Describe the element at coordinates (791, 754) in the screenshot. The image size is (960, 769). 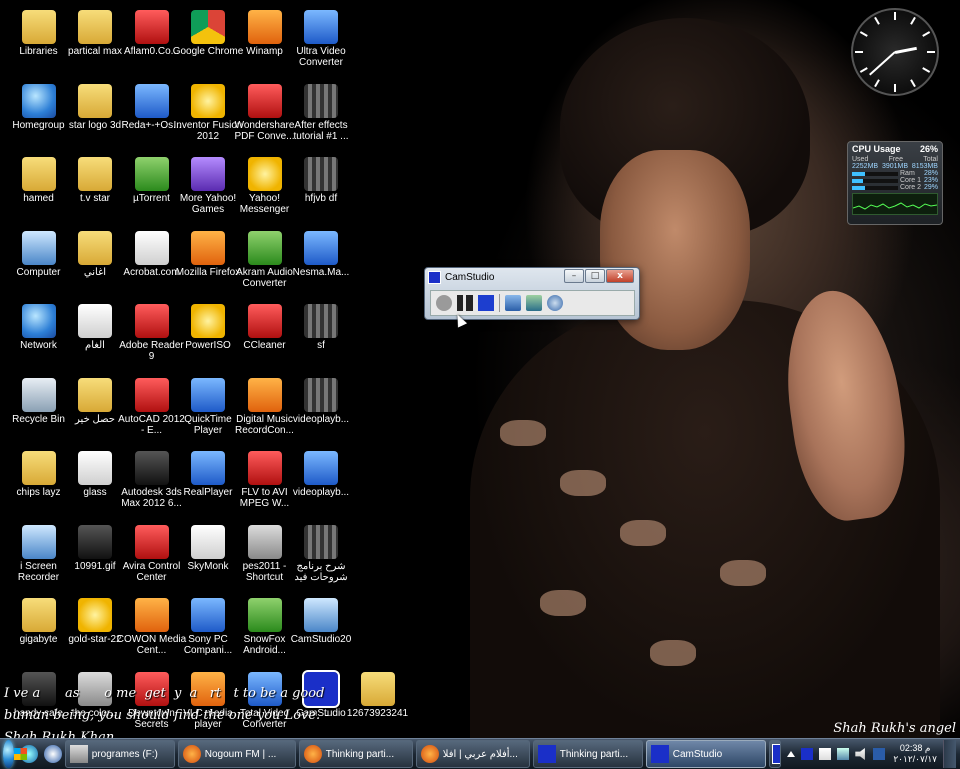
I see `tray-arrow-icon` at that location.